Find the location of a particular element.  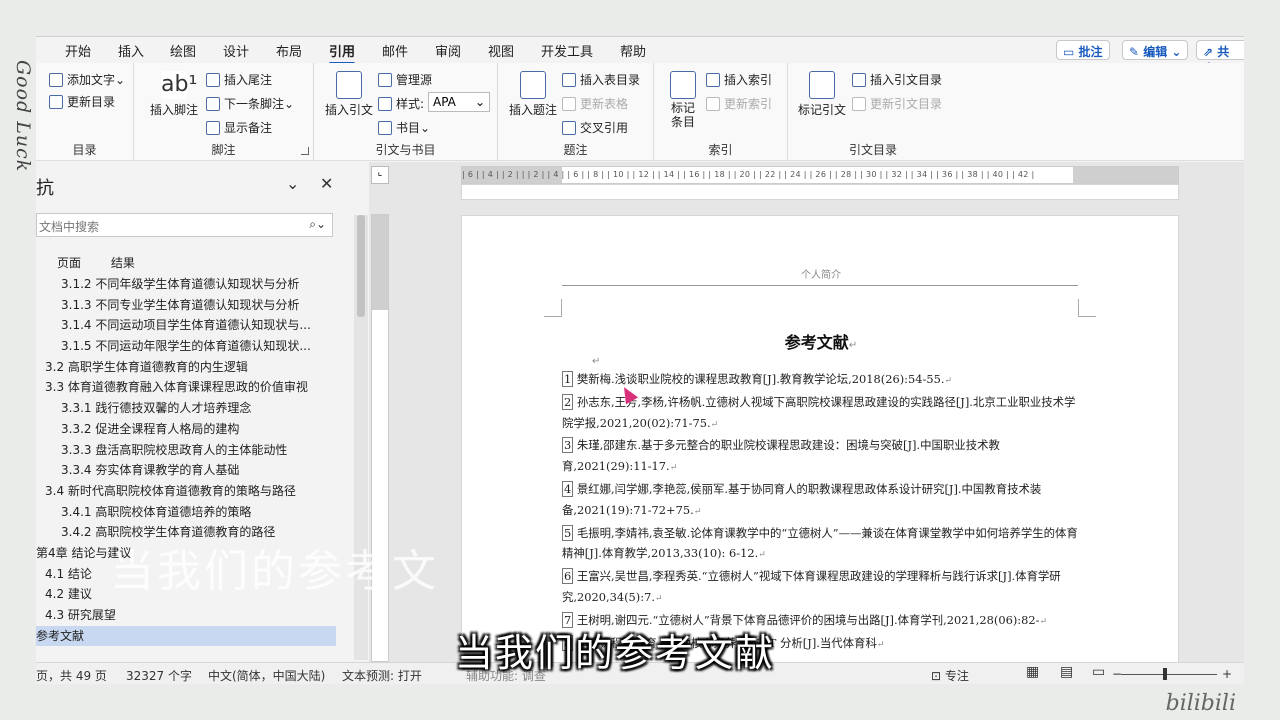

tab-help: 帮助 is located at coordinates (633, 50).